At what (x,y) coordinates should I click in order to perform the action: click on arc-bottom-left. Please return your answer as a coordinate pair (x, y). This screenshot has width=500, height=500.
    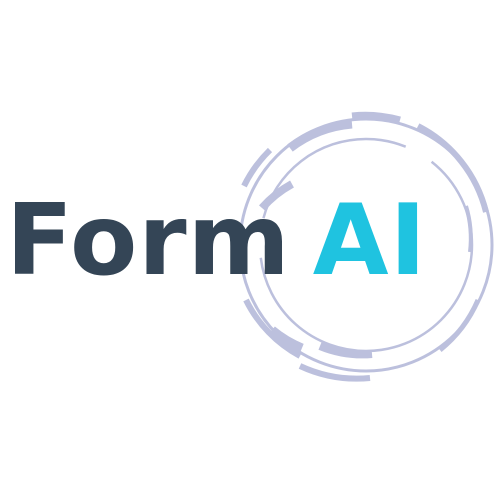
    Looking at the image, I should click on (286, 339).